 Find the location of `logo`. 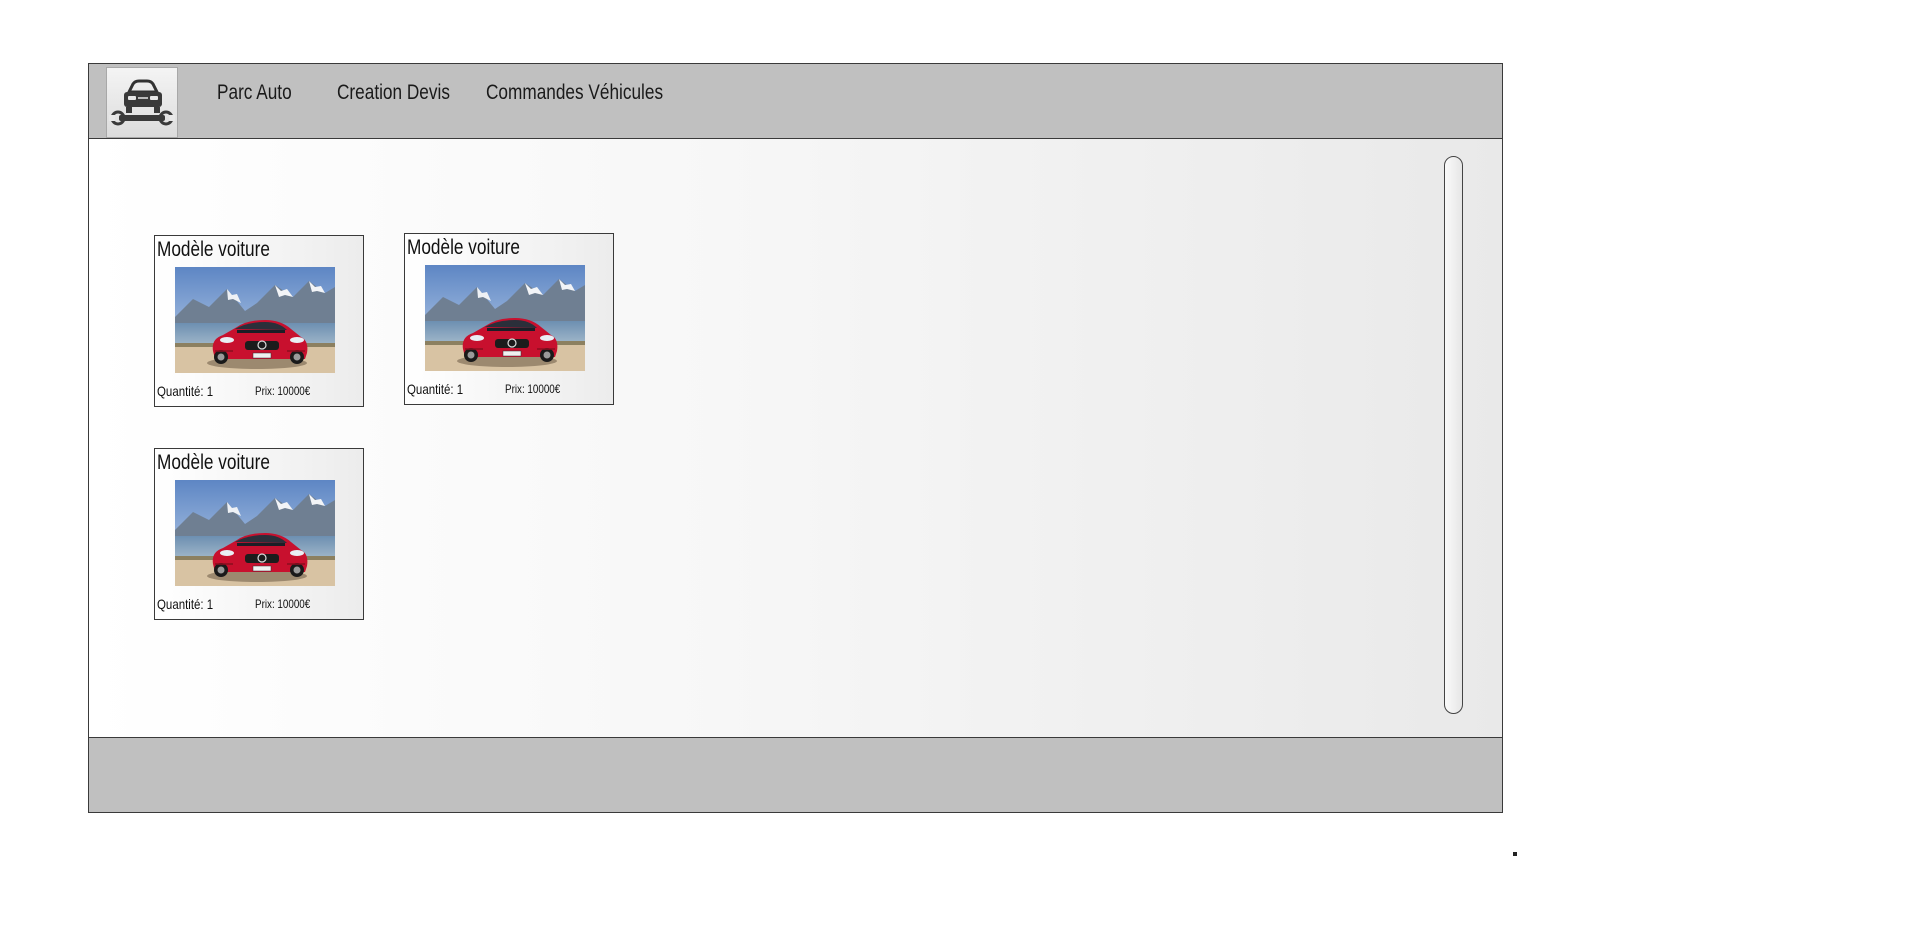

logo is located at coordinates (142, 102).